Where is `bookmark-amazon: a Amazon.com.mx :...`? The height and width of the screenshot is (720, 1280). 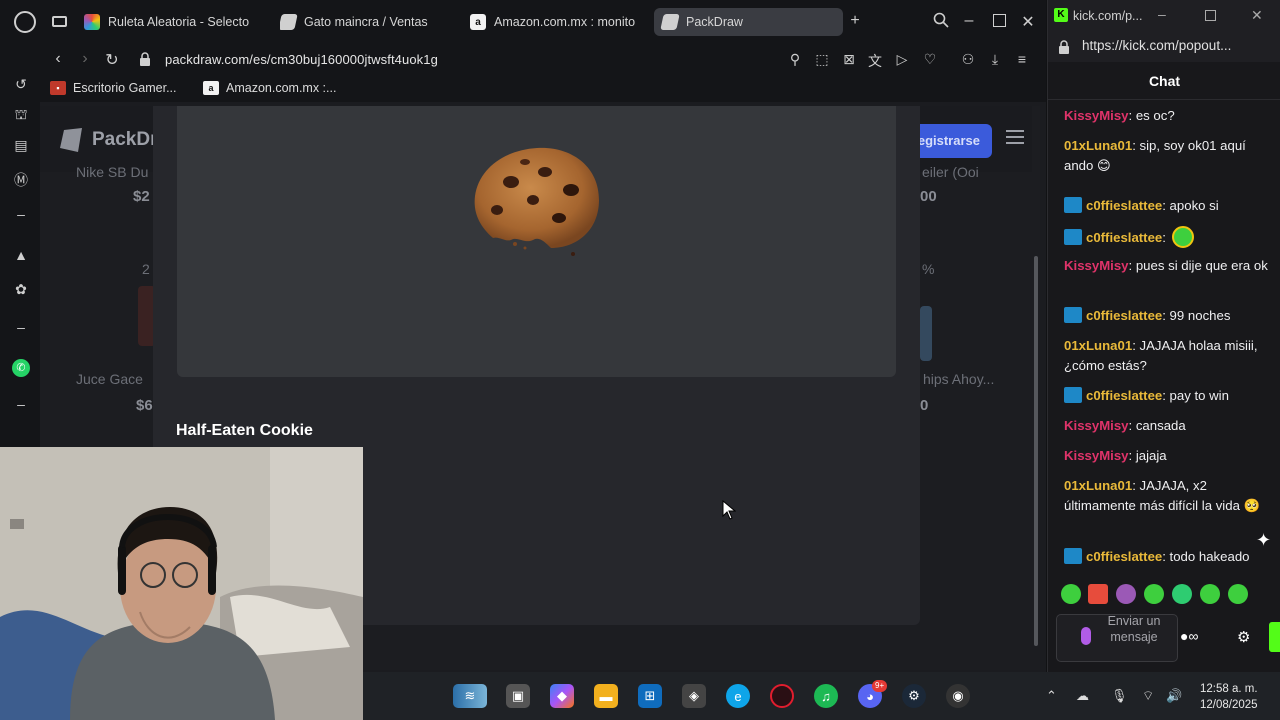 bookmark-amazon: a Amazon.com.mx :... is located at coordinates (269, 88).